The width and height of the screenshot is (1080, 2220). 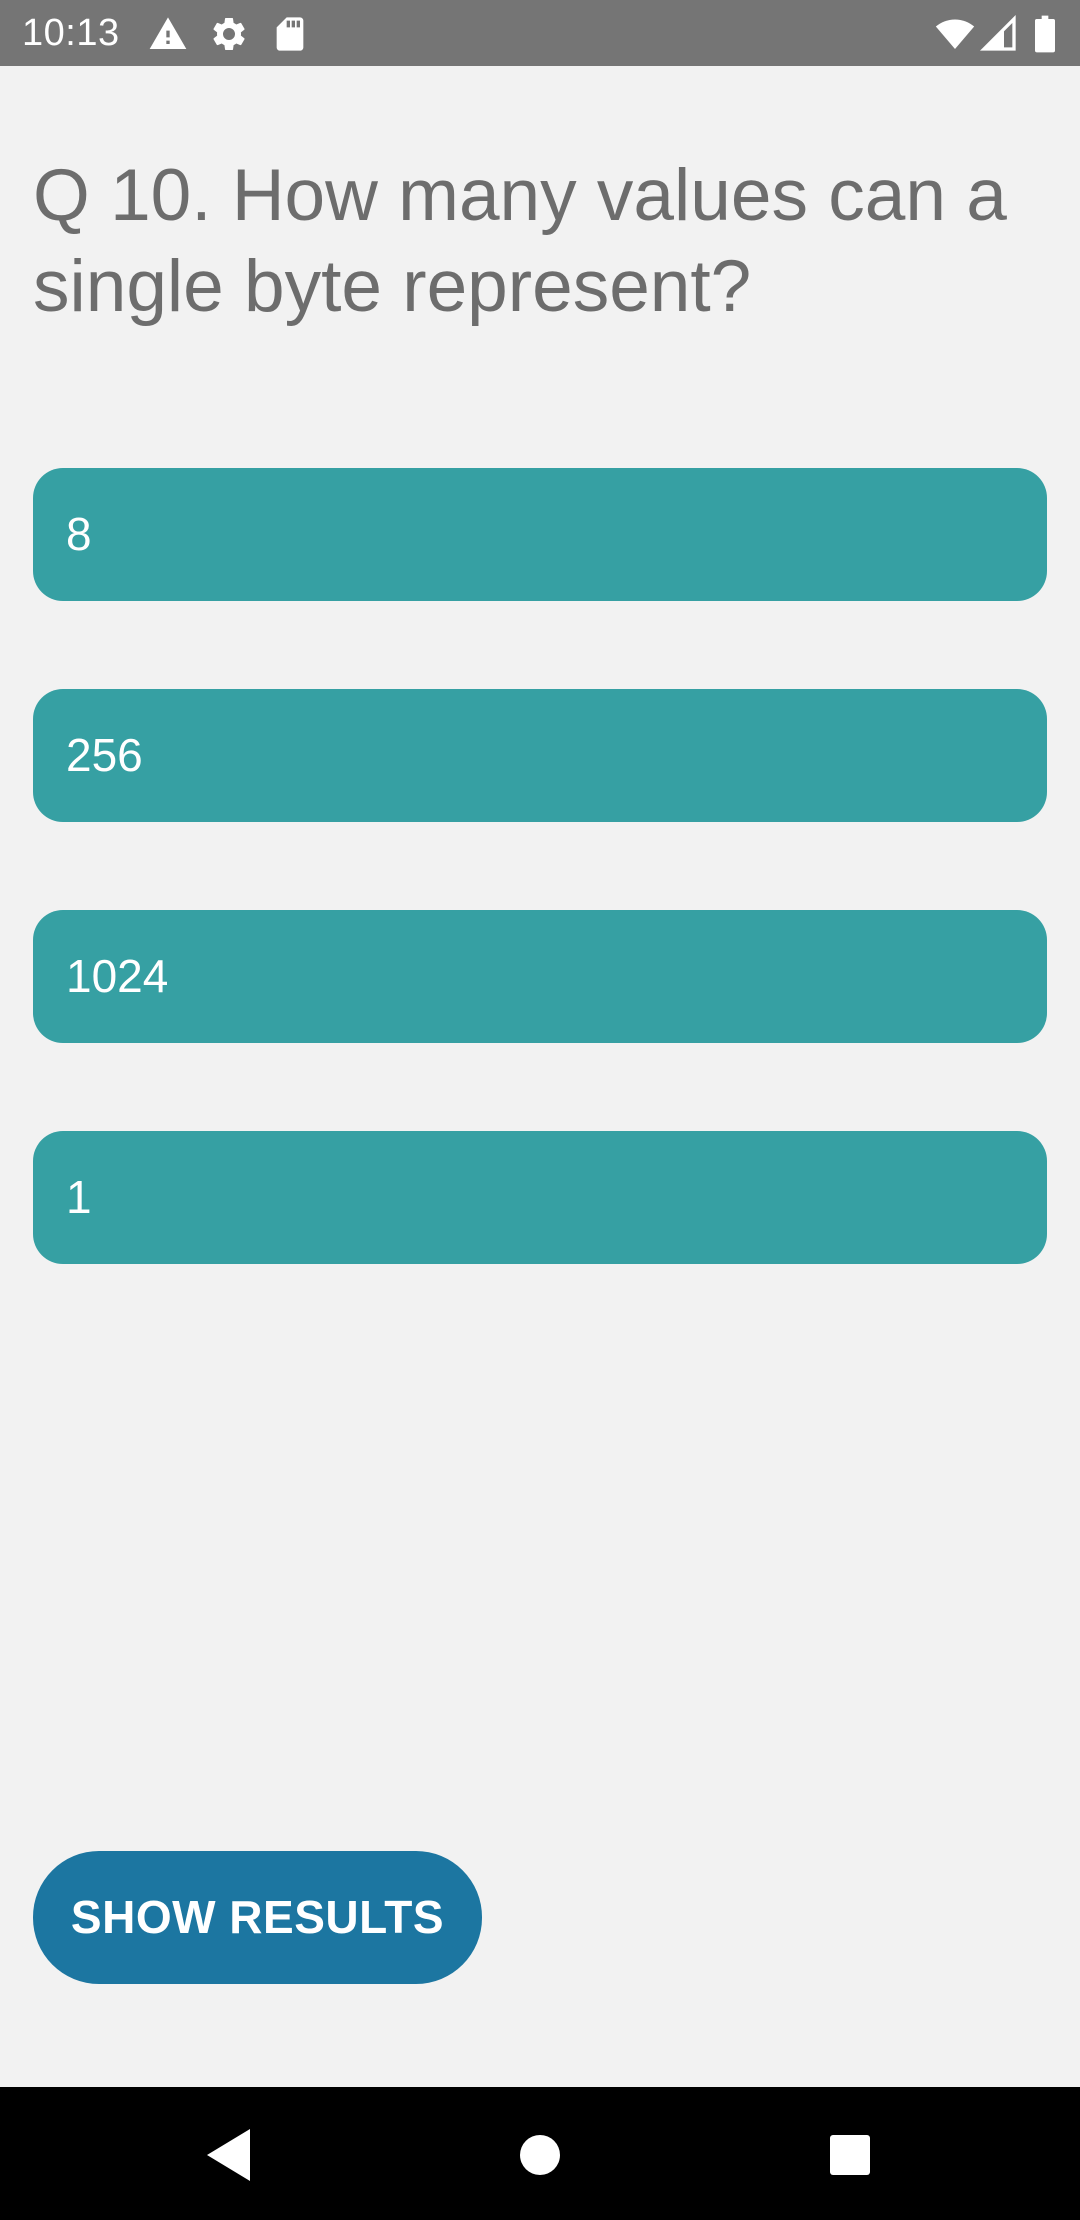 What do you see at coordinates (540, 755) in the screenshot?
I see `answer-option: 256` at bounding box center [540, 755].